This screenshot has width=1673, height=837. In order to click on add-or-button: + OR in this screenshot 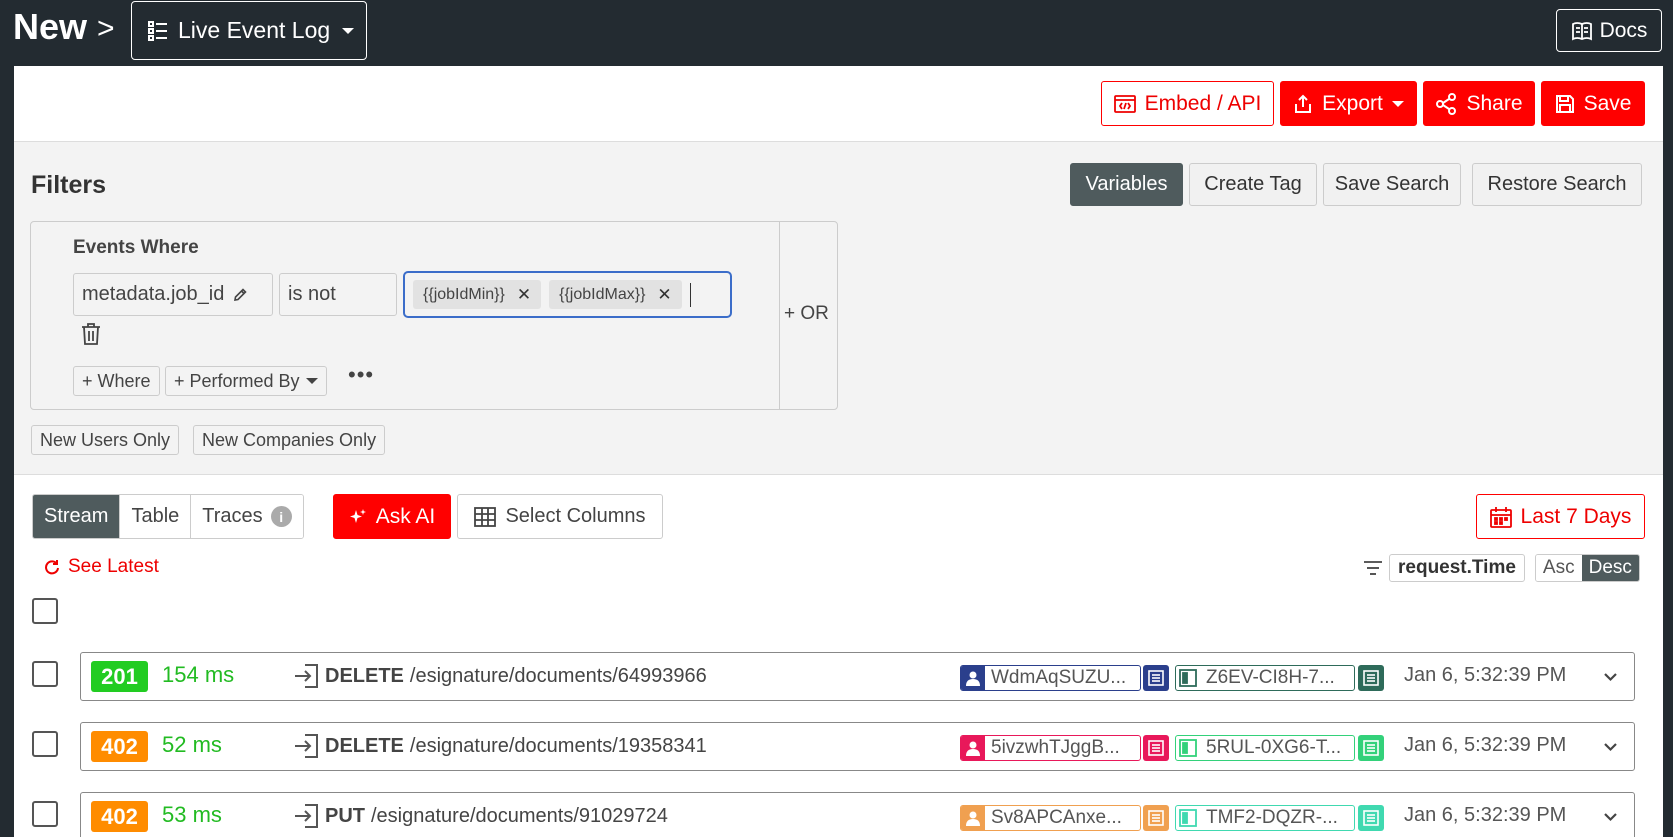, I will do `click(806, 314)`.